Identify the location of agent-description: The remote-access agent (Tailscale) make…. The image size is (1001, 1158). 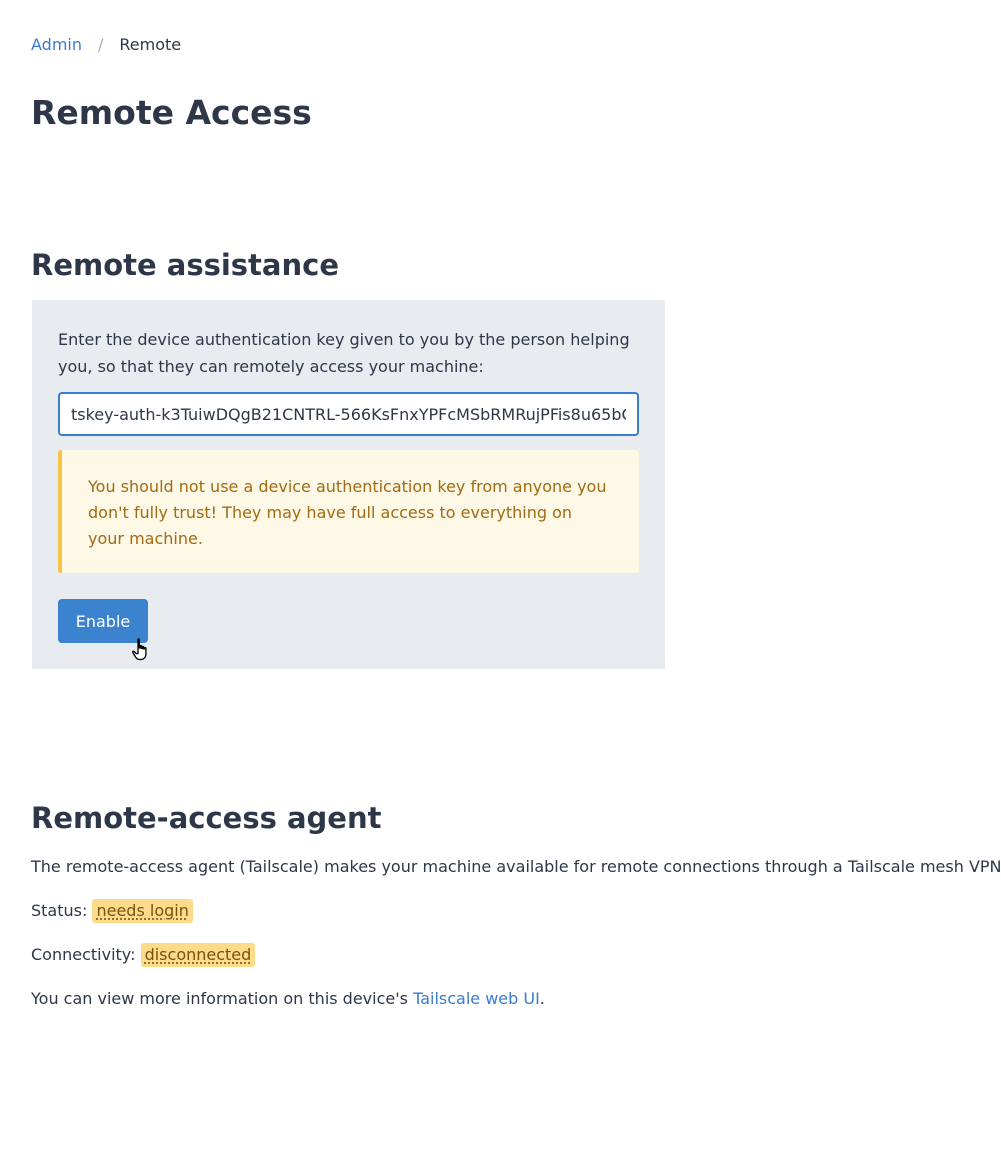
(516, 866).